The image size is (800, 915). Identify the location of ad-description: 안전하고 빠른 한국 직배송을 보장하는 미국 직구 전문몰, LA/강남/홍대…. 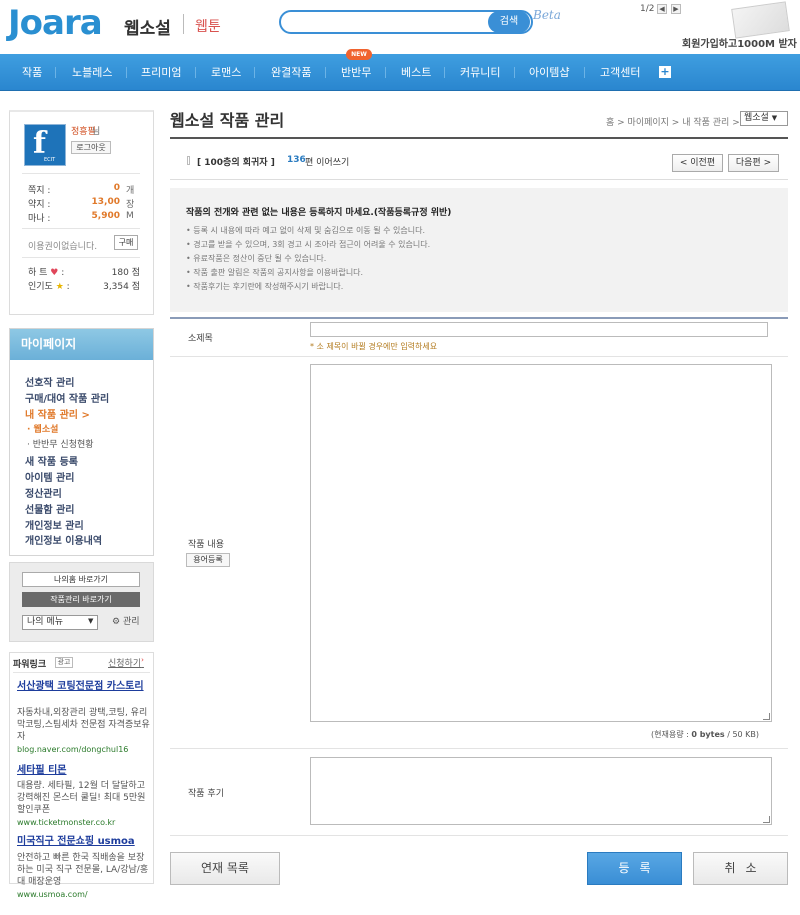
(83, 870).